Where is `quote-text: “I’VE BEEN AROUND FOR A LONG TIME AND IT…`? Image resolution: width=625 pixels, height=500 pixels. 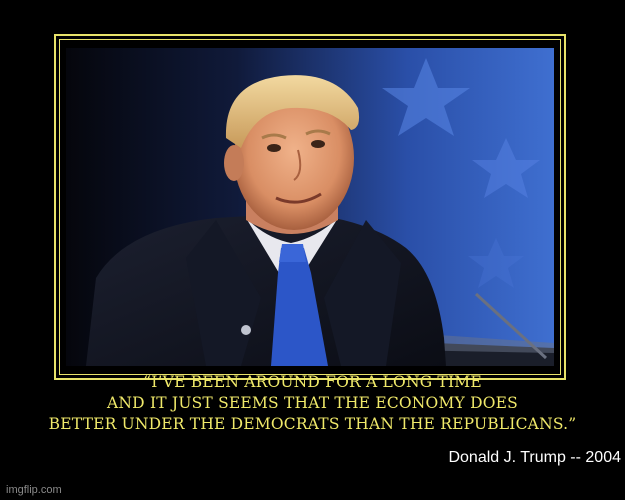 quote-text: “I’VE BEEN AROUND FOR A LONG TIME AND IT… is located at coordinates (312, 403).